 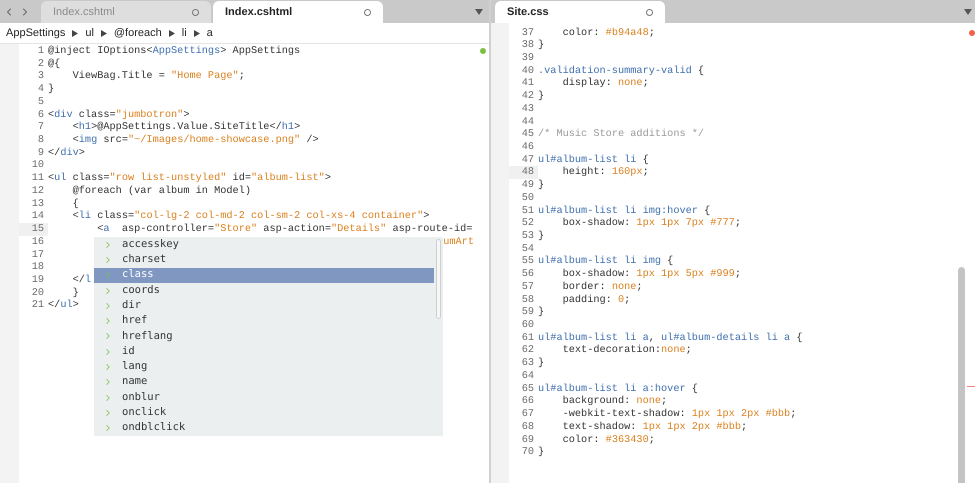 What do you see at coordinates (527, 338) in the screenshot?
I see `line-number: 61` at bounding box center [527, 338].